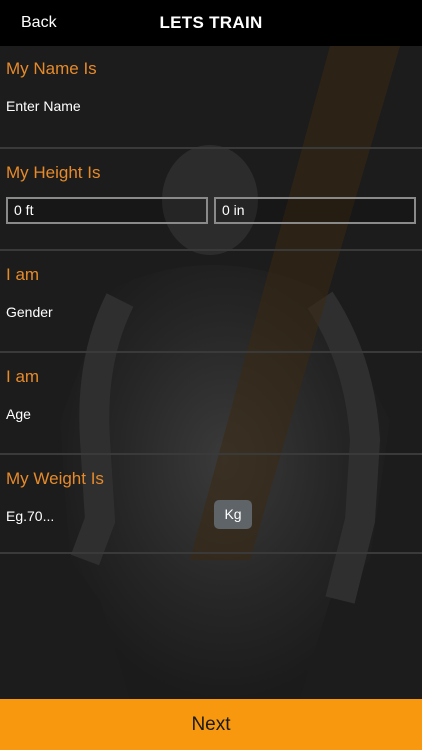  I want to click on height-inches-input: 0 in, so click(315, 210).